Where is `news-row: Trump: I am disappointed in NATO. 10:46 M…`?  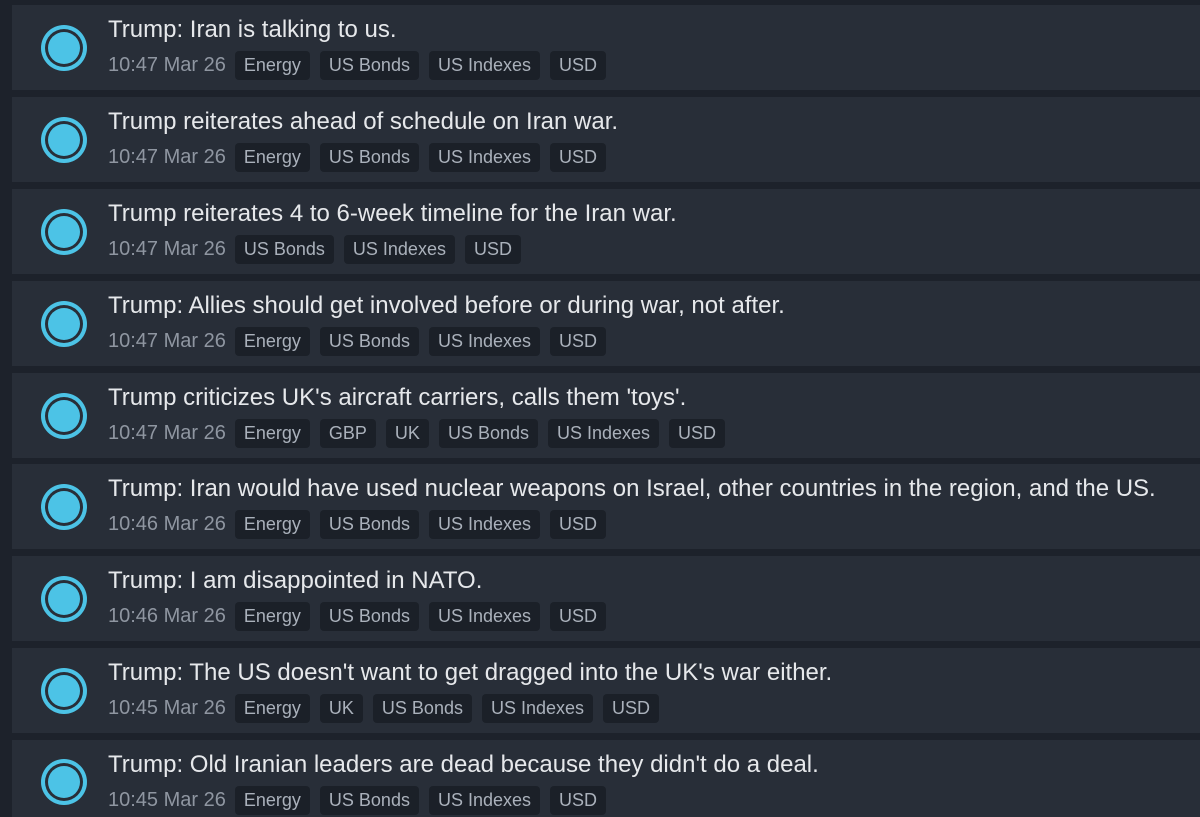 news-row: Trump: I am disappointed in NATO. 10:46 M… is located at coordinates (606, 598).